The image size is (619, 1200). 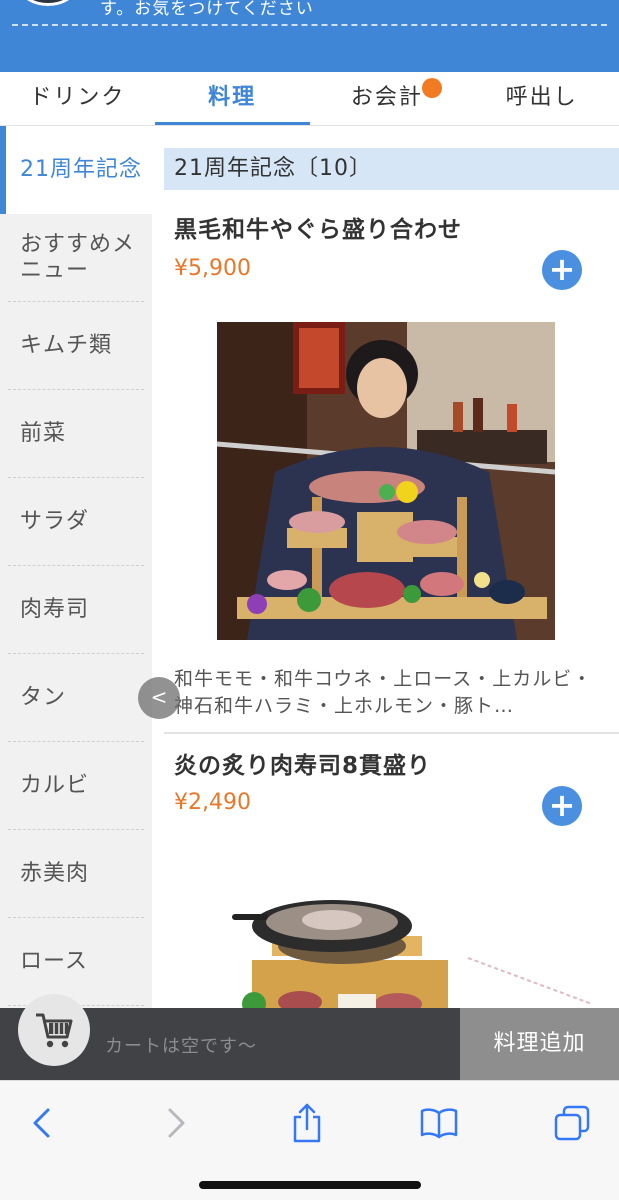 I want to click on tab-food: 料理, so click(x=232, y=98).